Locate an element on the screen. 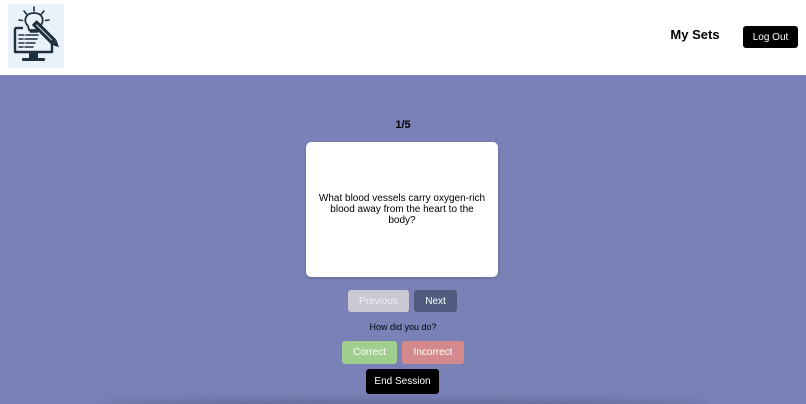 This screenshot has height=404, width=806. lightbulb-computer-pencil-icon is located at coordinates (36, 33).